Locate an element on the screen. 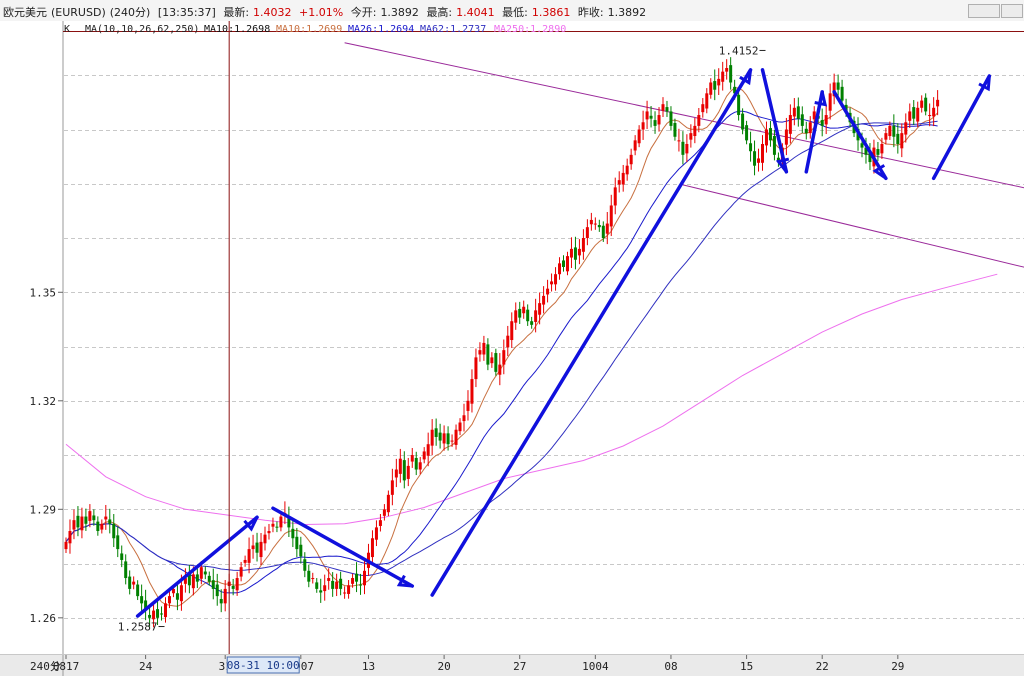  y-tick-label: 1.26 is located at coordinates (43, 618).